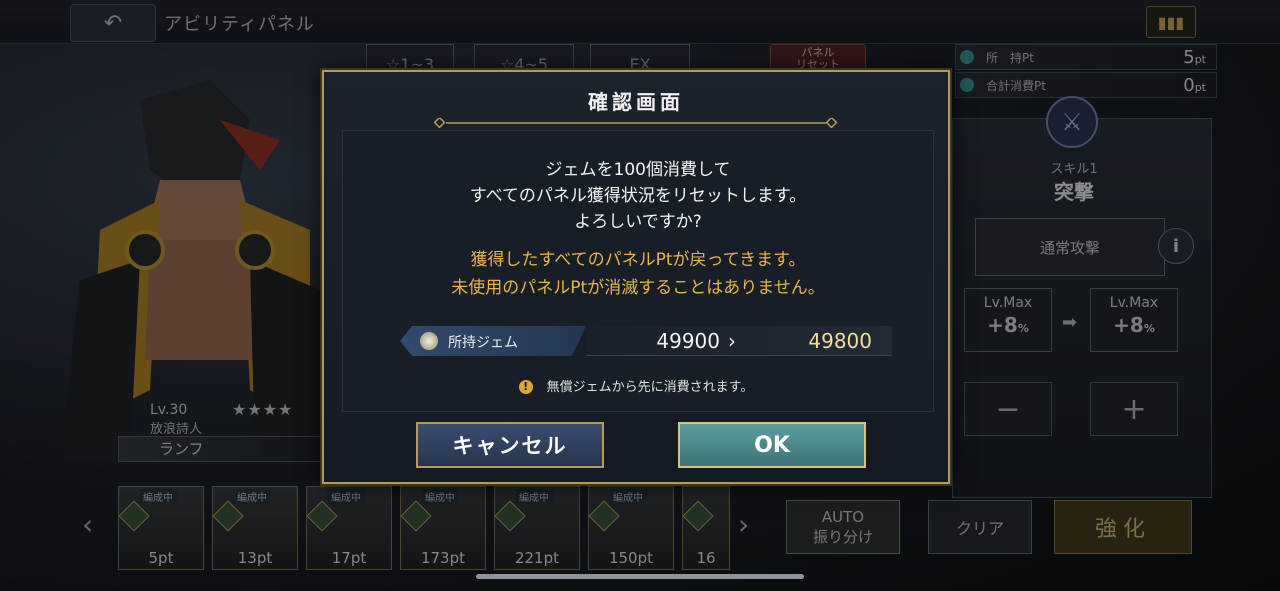 This screenshot has width=1280, height=591. I want to click on message-line: よろしいですか?, so click(638, 222).